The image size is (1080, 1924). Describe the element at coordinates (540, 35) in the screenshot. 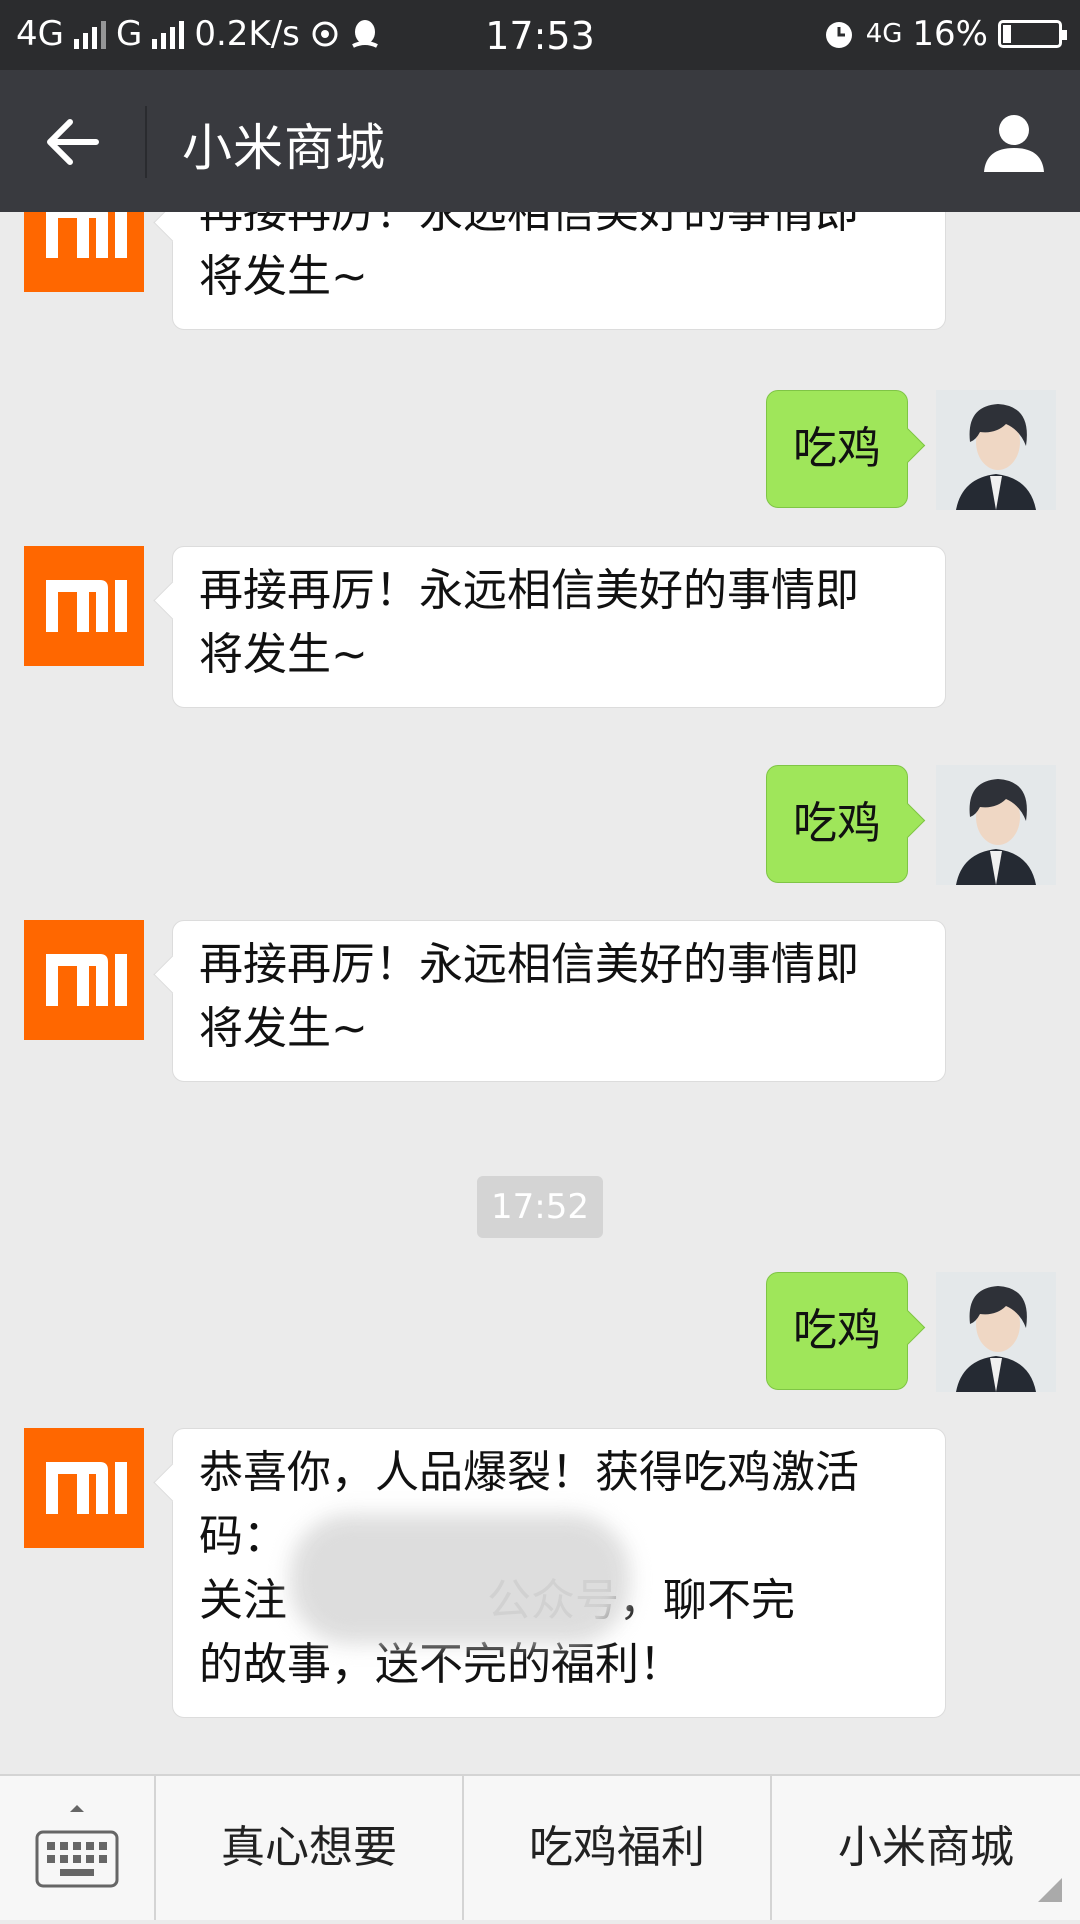

I see `status-bar: 4G G 0.2K/s 17:53 4G 16%` at that location.